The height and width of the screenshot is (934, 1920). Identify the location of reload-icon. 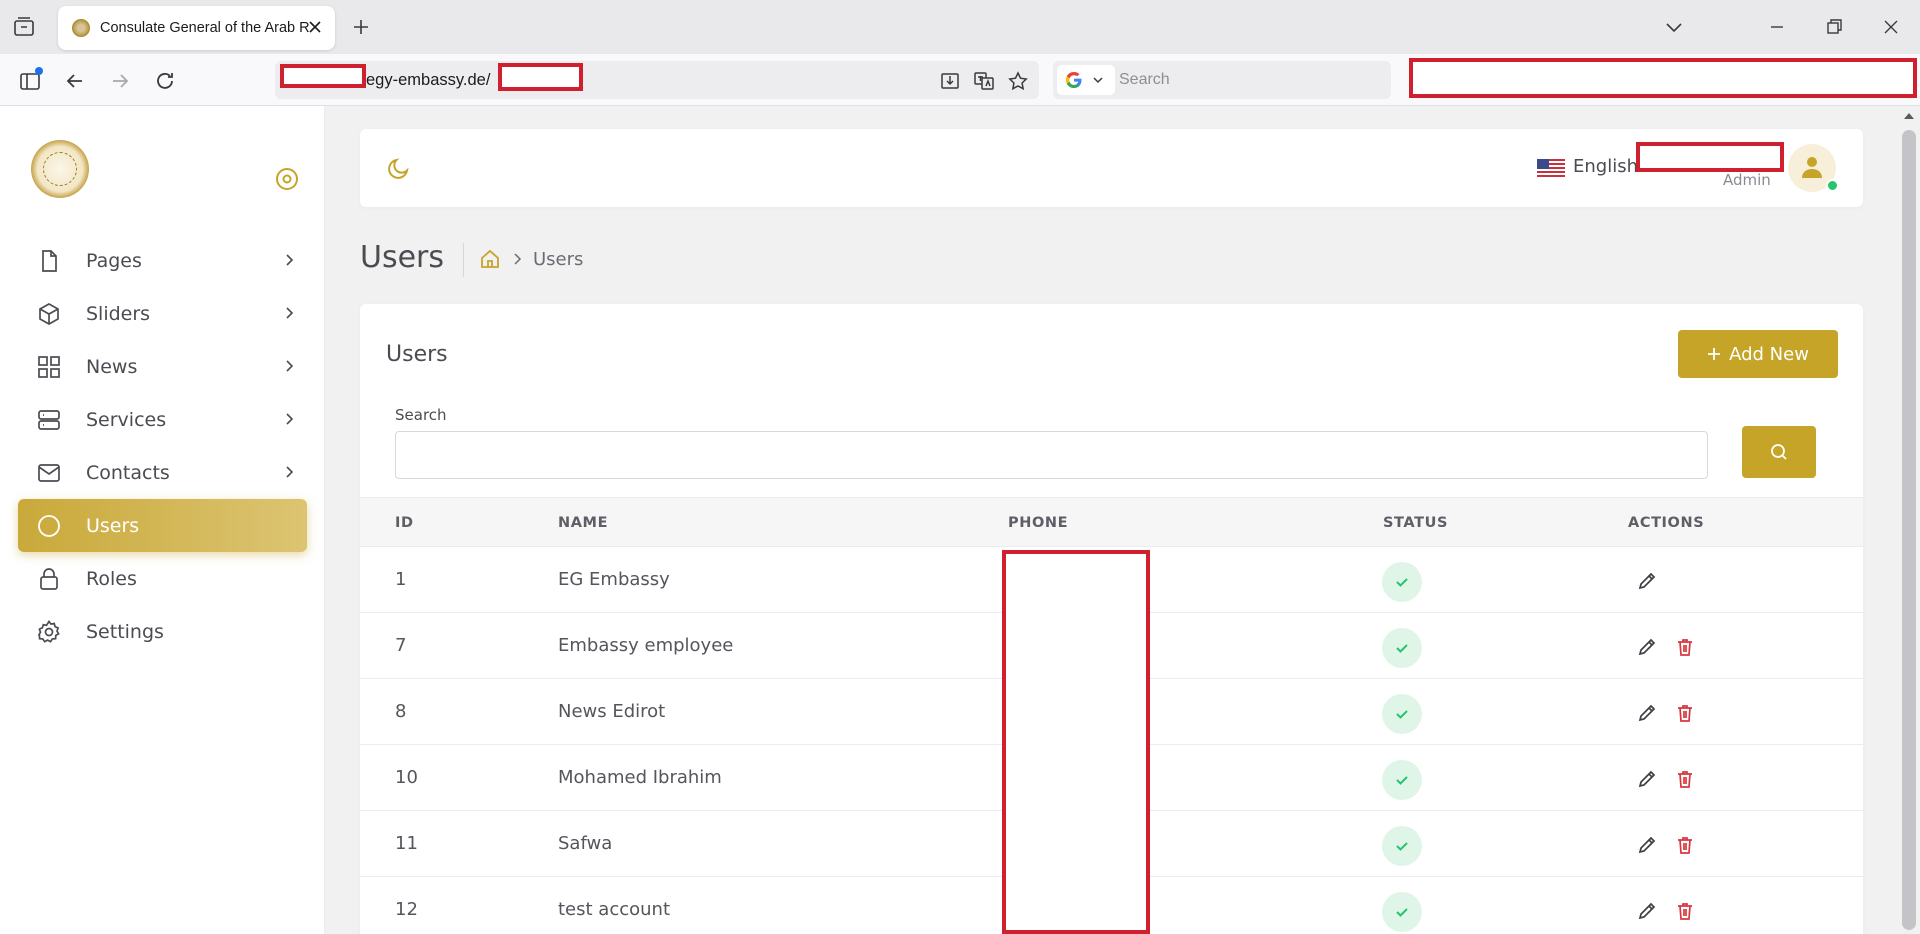
(165, 81).